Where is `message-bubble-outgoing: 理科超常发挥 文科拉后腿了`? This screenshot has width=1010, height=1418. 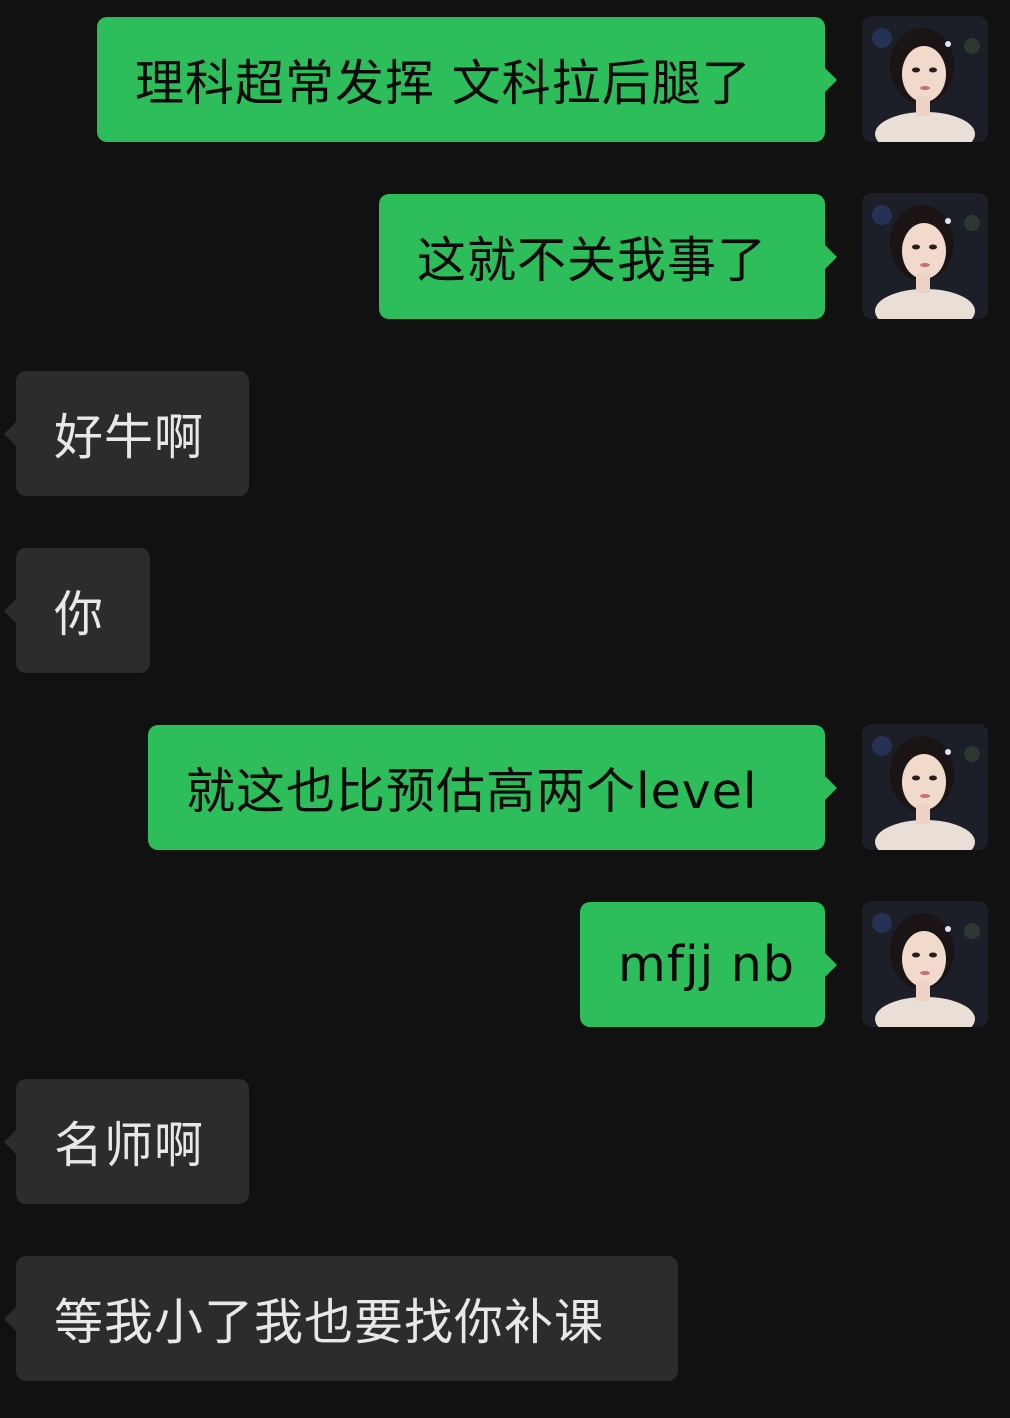 message-bubble-outgoing: 理科超常发挥 文科拉后腿了 is located at coordinates (467, 79).